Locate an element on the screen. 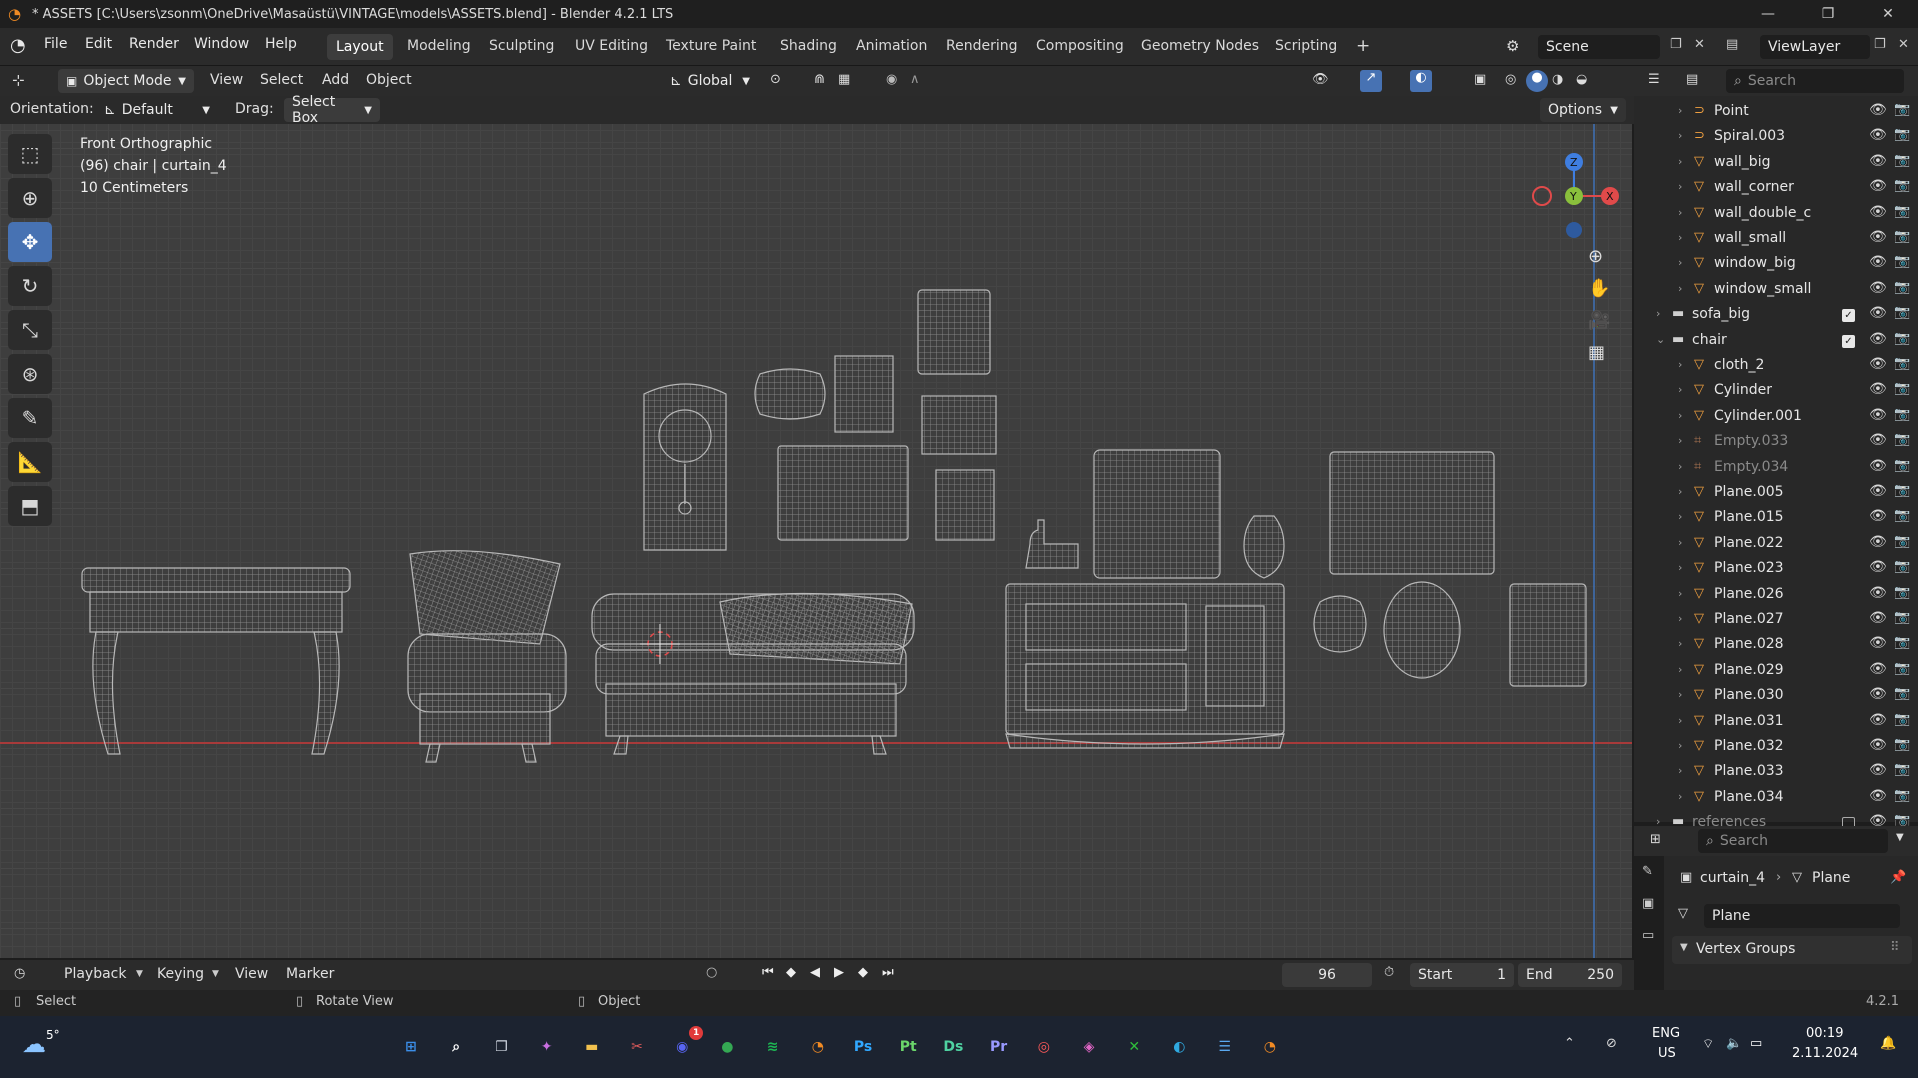 This screenshot has height=1078, width=1918. proportional-edit-icon: ◉ is located at coordinates (891, 79).